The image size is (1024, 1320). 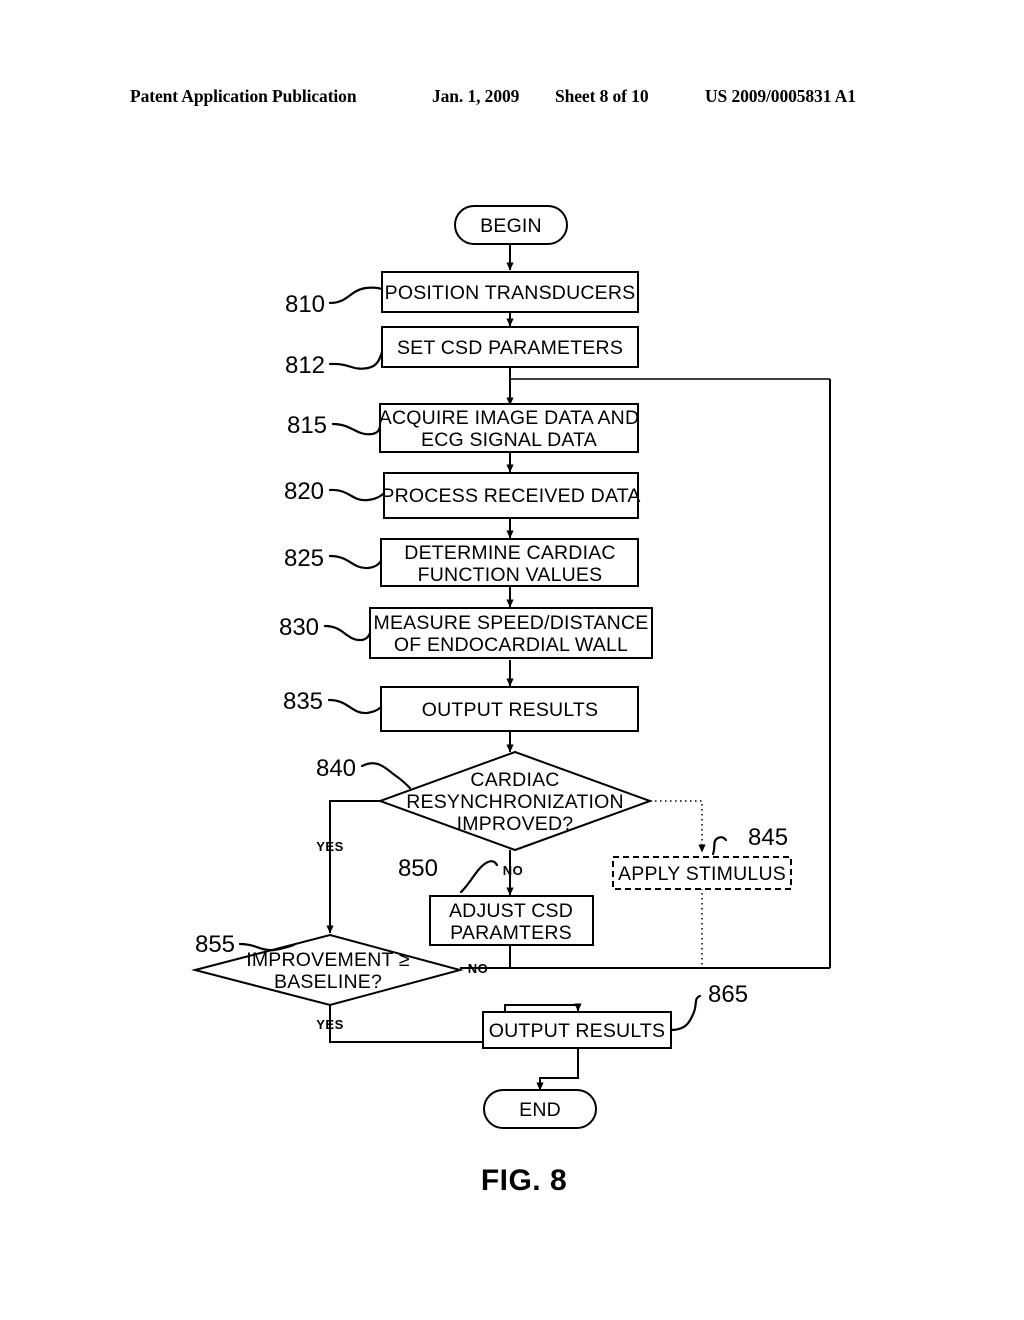 What do you see at coordinates (330, 1024) in the screenshot?
I see `label-855-yes: YES` at bounding box center [330, 1024].